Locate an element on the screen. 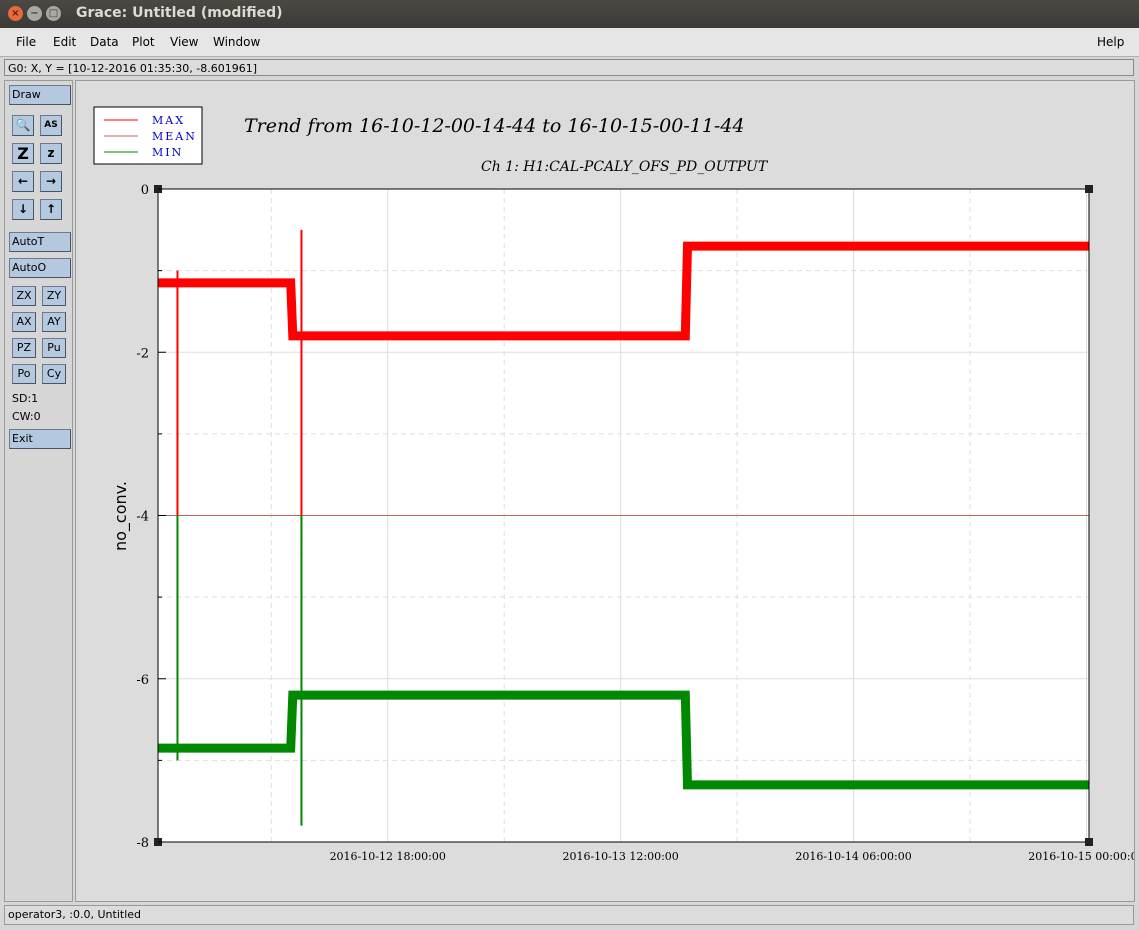 The height and width of the screenshot is (930, 1139). zy-button: ZY is located at coordinates (54, 296).